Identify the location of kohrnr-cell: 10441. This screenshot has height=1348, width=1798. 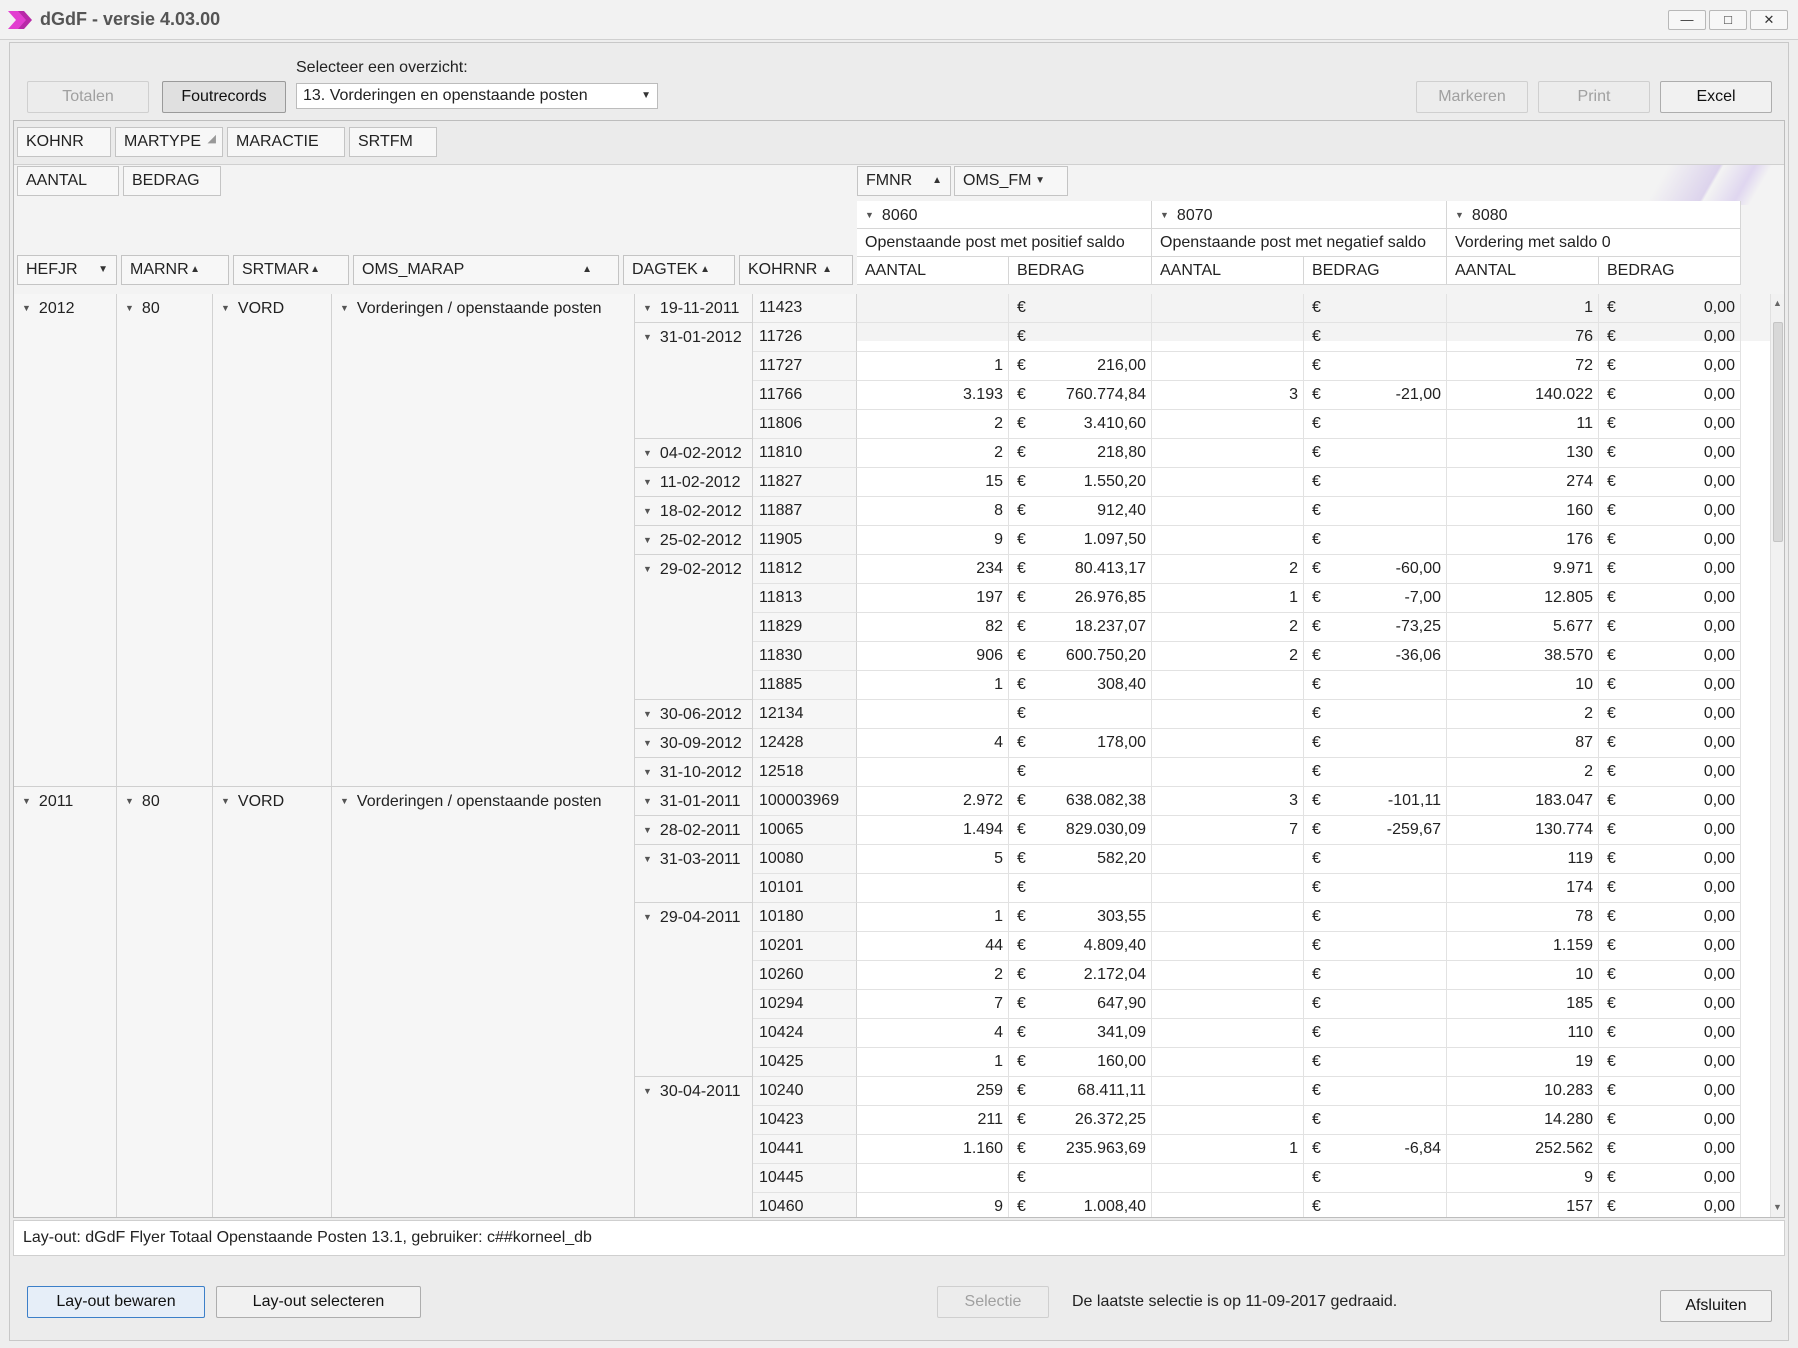
(805, 1149).